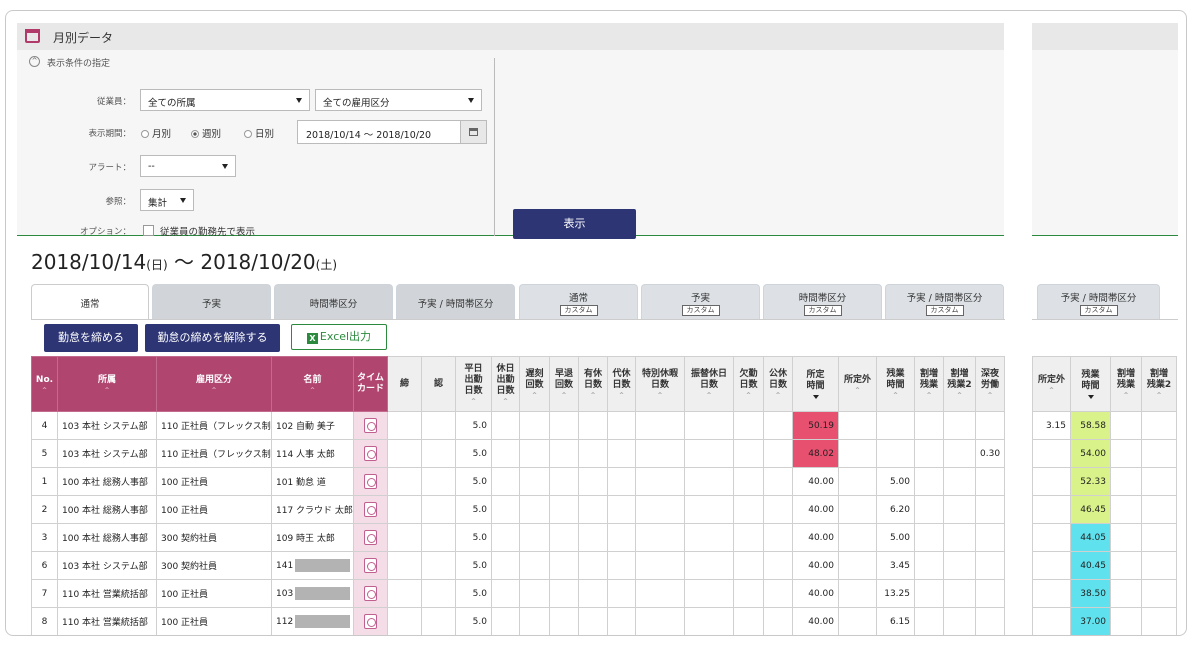 Image resolution: width=1200 pixels, height=656 pixels. I want to click on show-button: 表示, so click(574, 224).